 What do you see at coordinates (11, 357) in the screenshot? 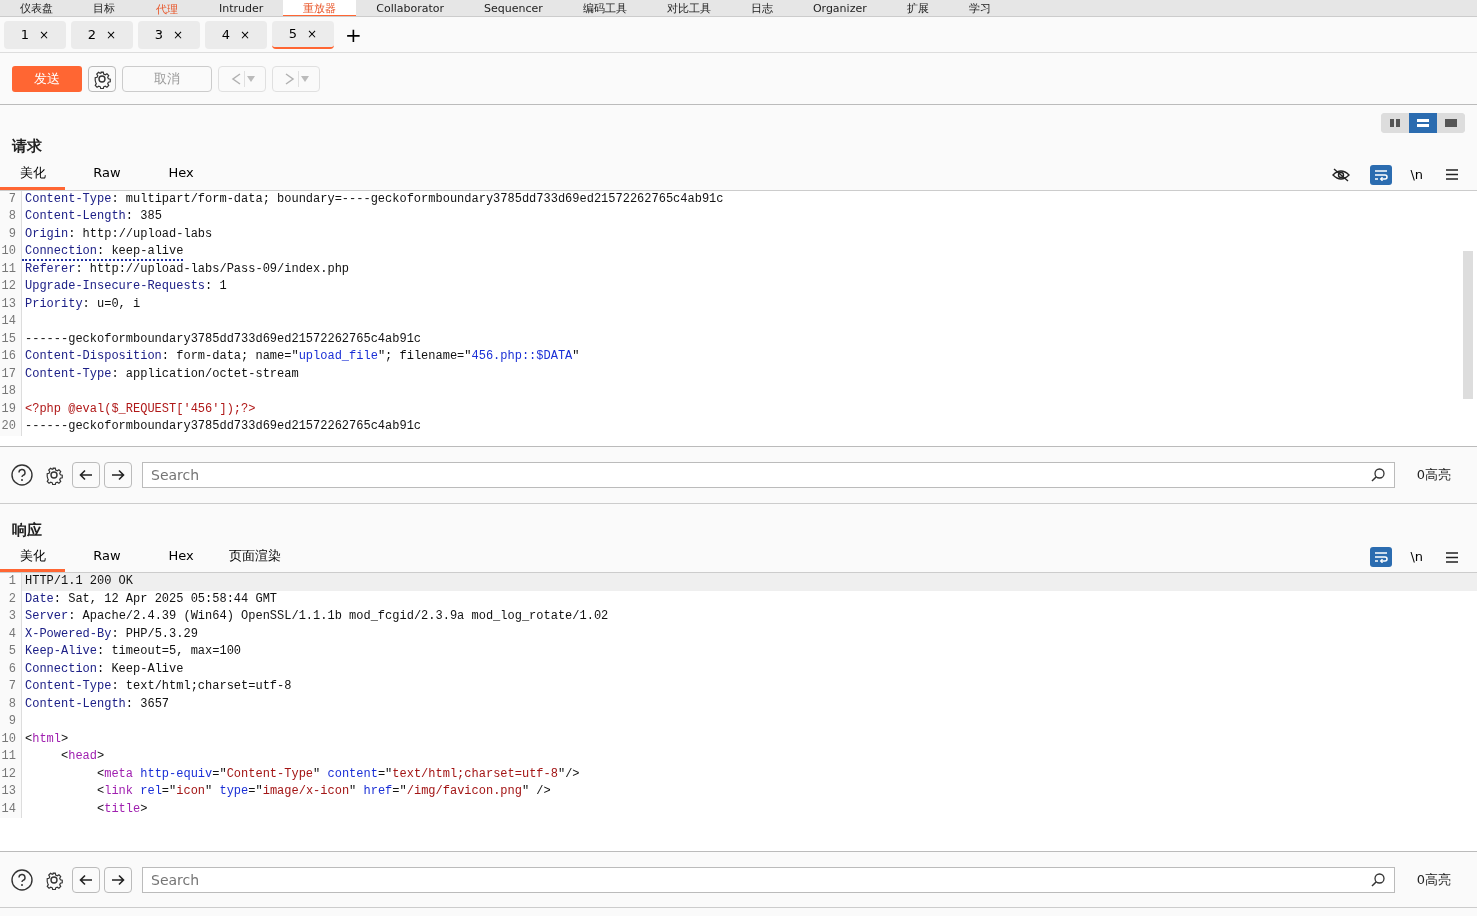
I see `line-number: 16` at bounding box center [11, 357].